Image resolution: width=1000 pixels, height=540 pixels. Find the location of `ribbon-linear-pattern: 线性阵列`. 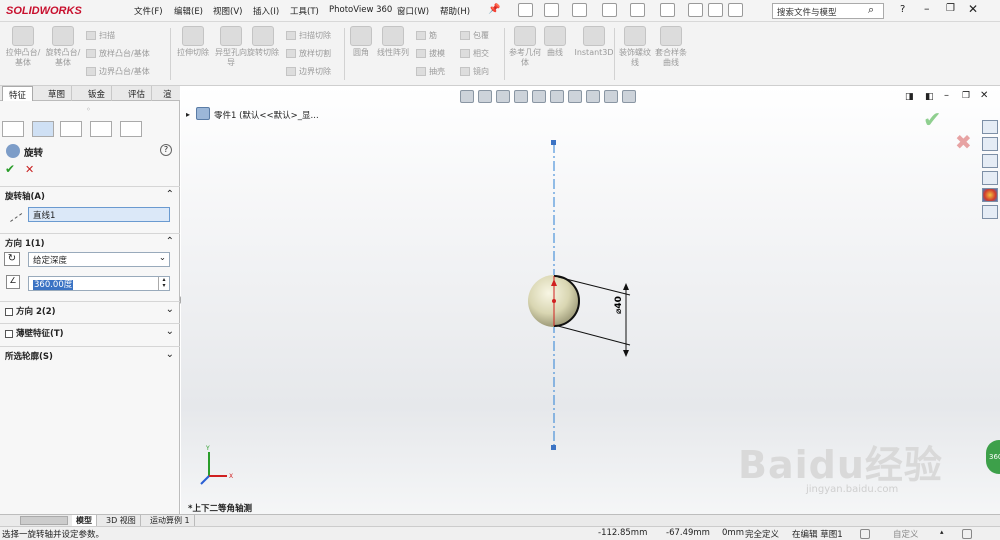

ribbon-linear-pattern: 线性阵列 is located at coordinates (393, 42).